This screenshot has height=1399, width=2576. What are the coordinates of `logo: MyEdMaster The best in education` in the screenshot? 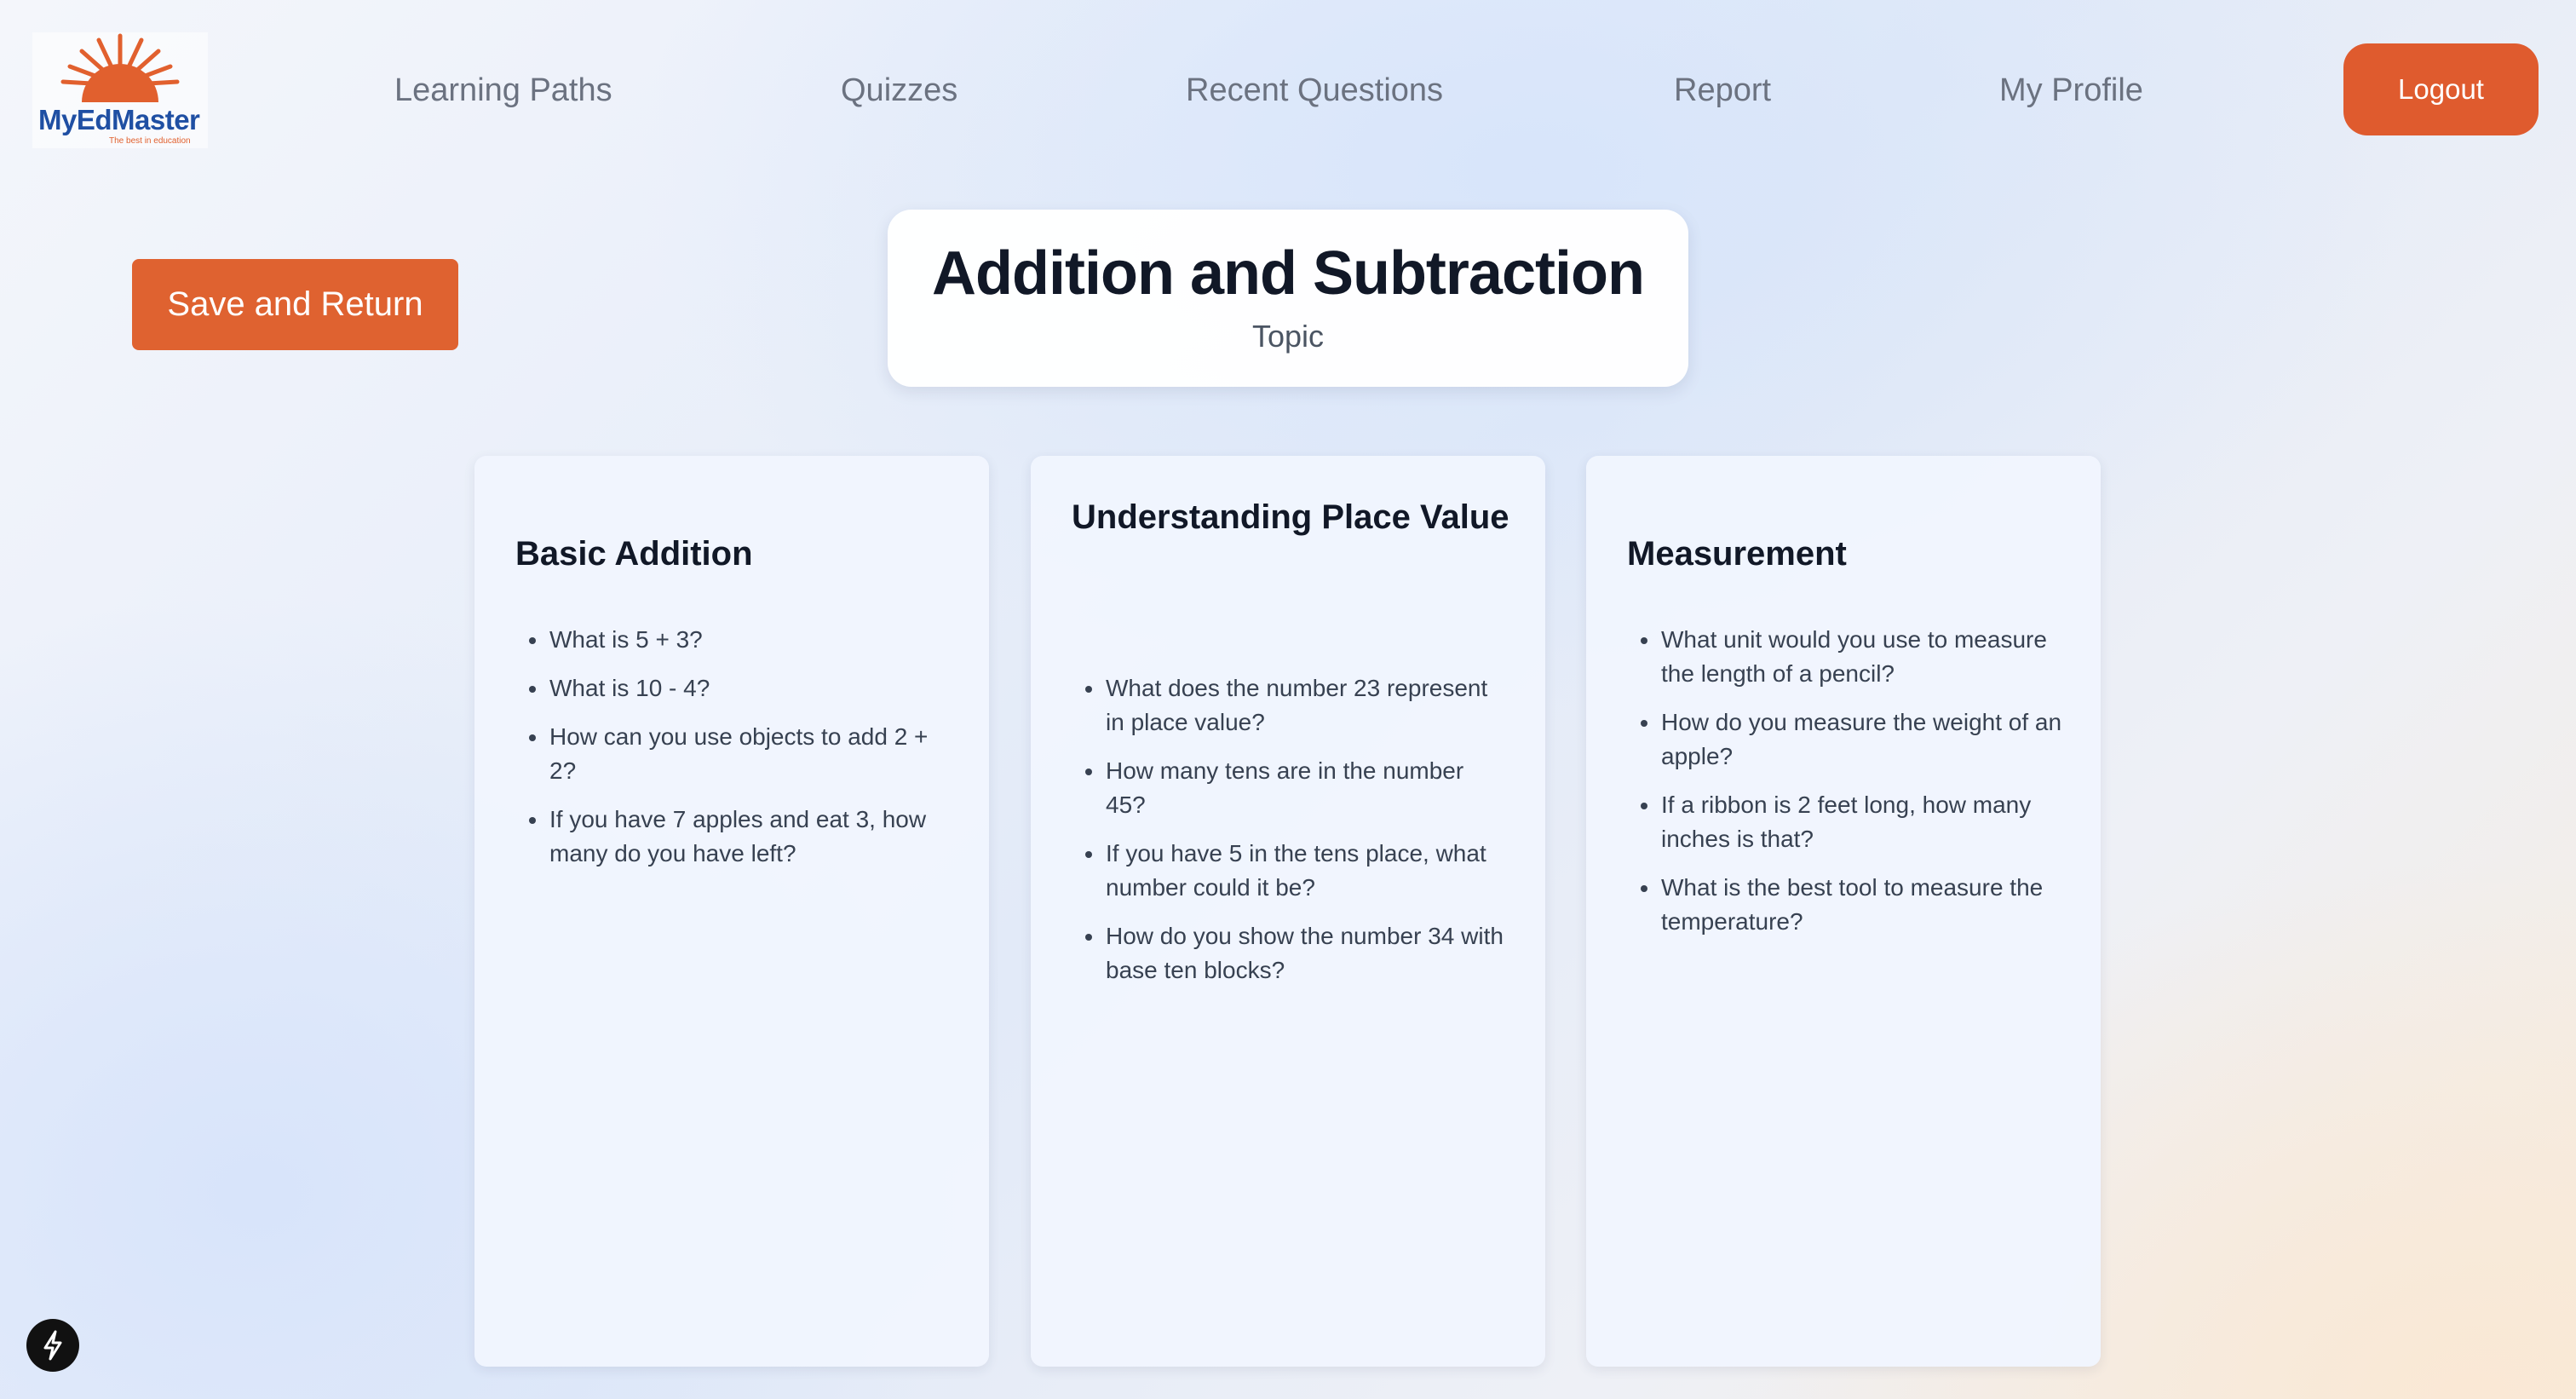 It's located at (120, 90).